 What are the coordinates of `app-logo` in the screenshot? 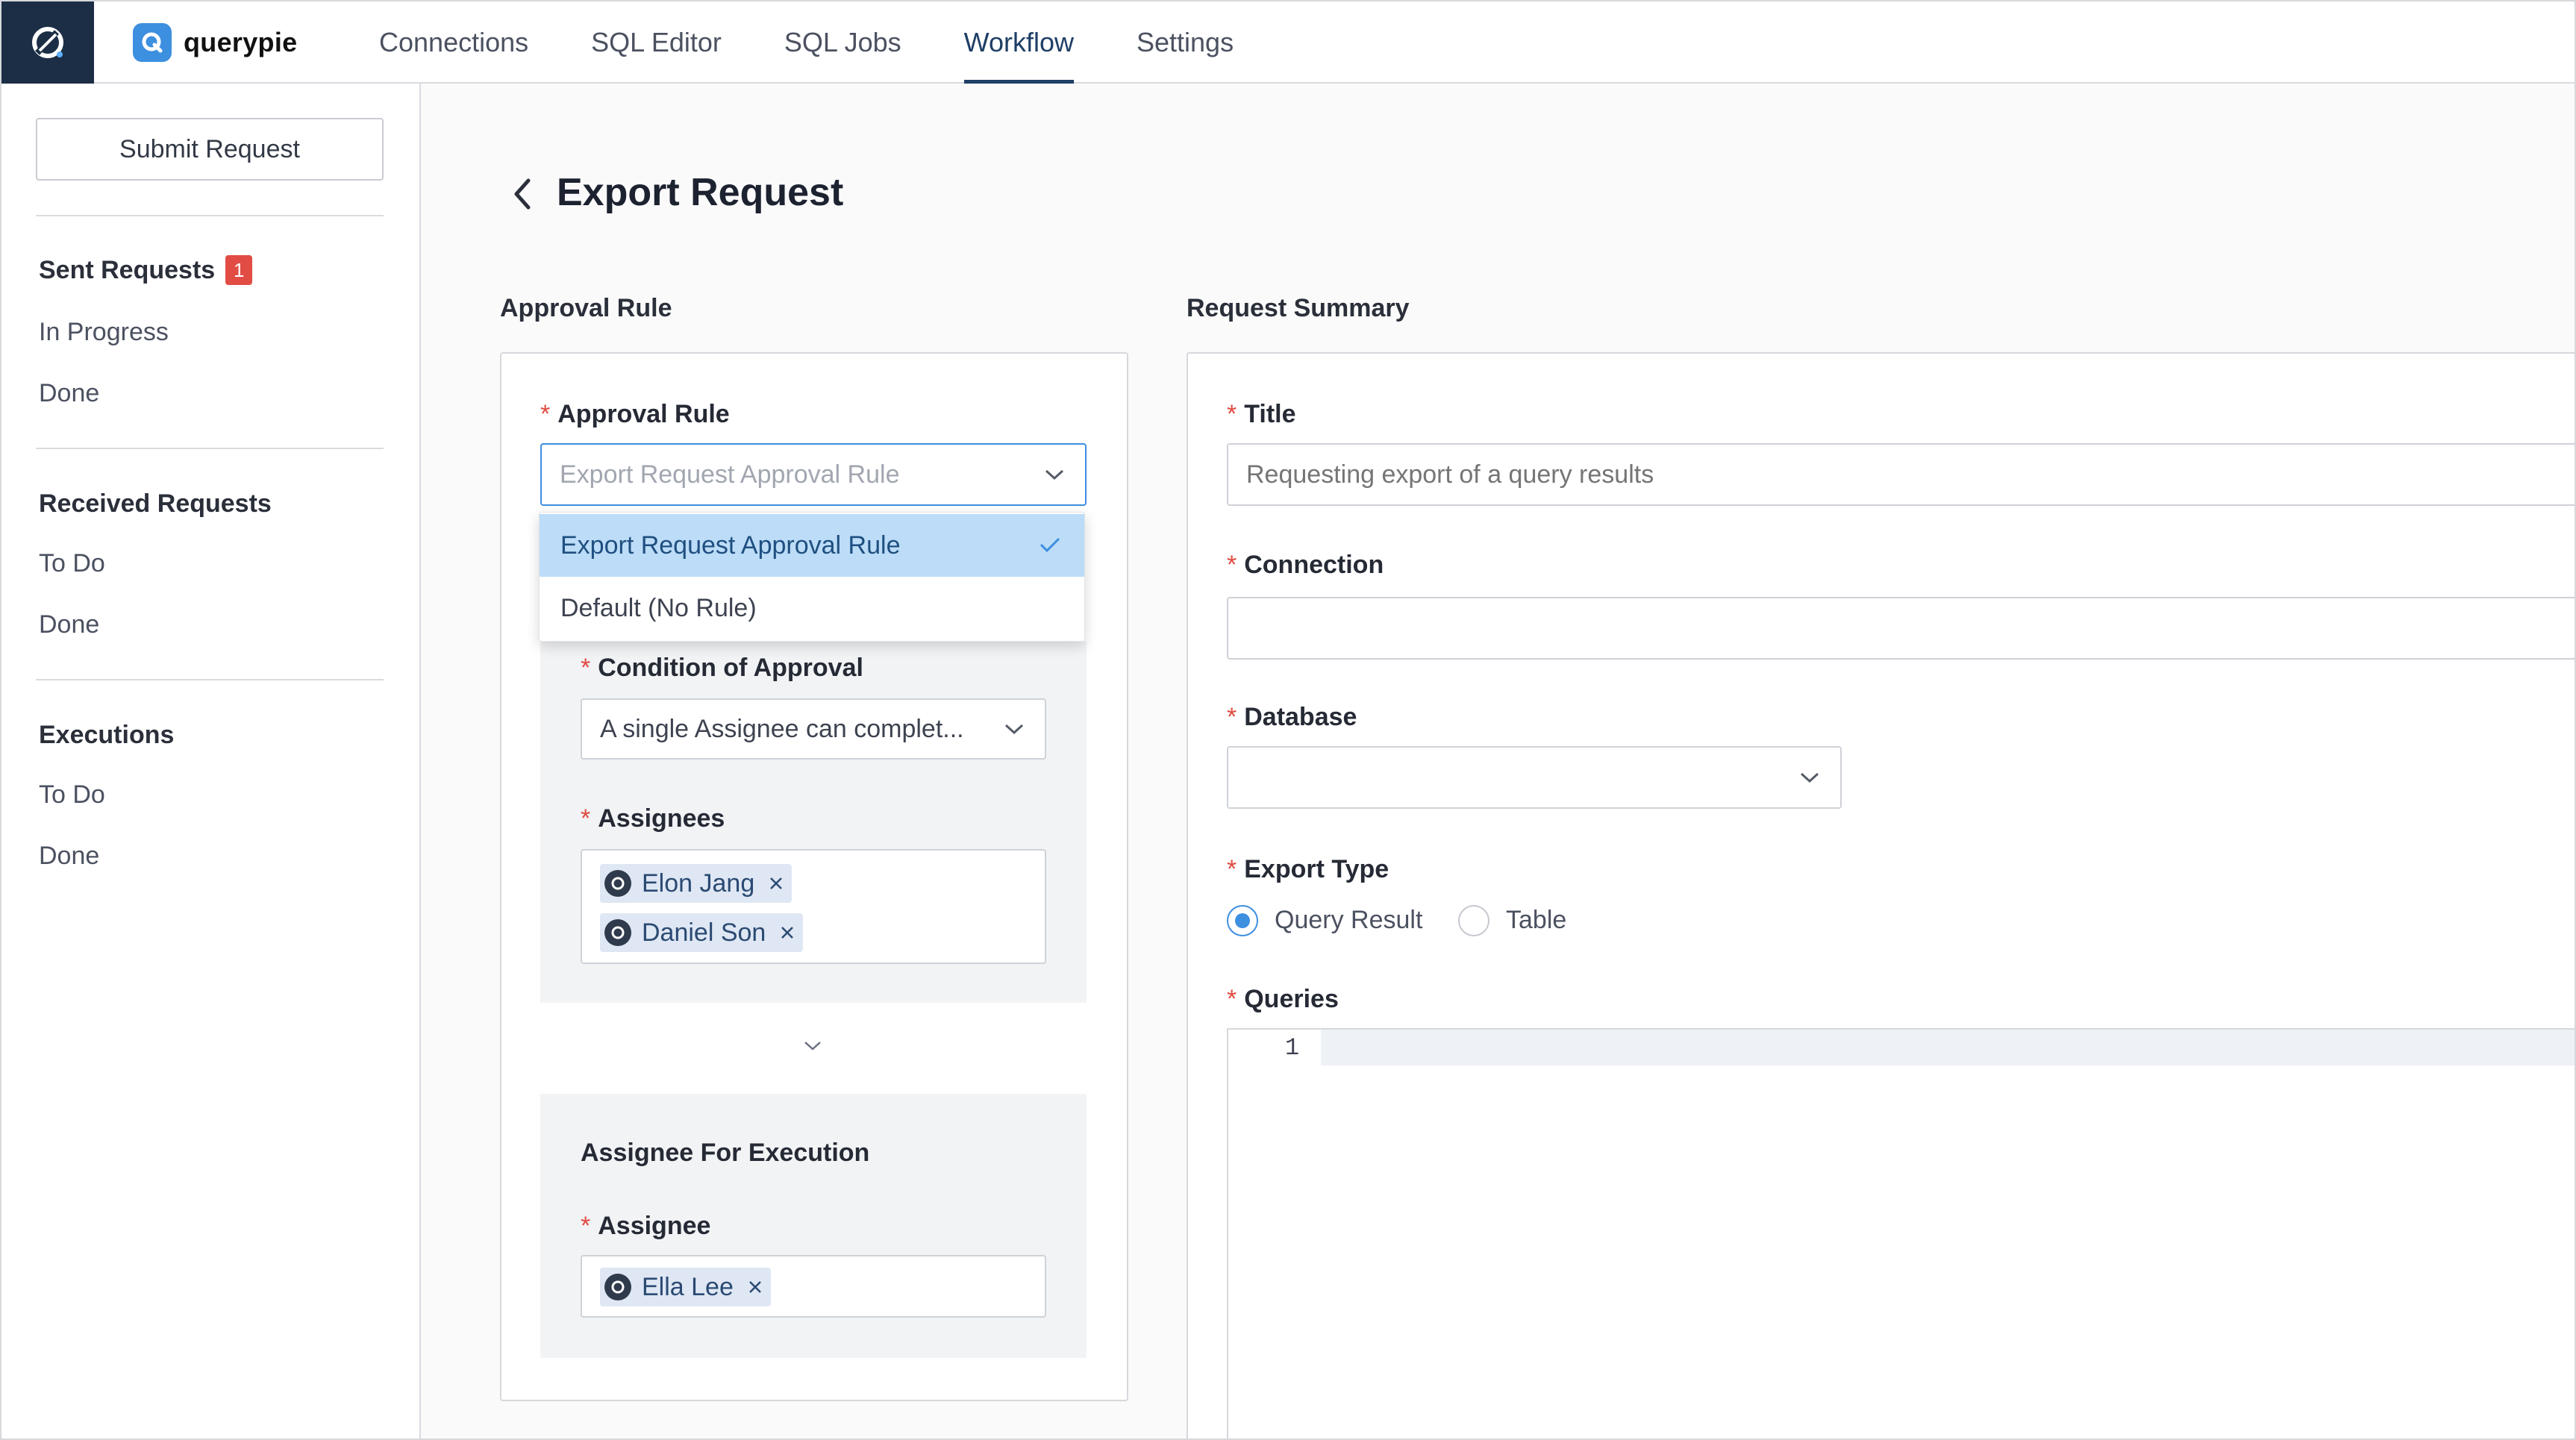 It's located at (47, 42).